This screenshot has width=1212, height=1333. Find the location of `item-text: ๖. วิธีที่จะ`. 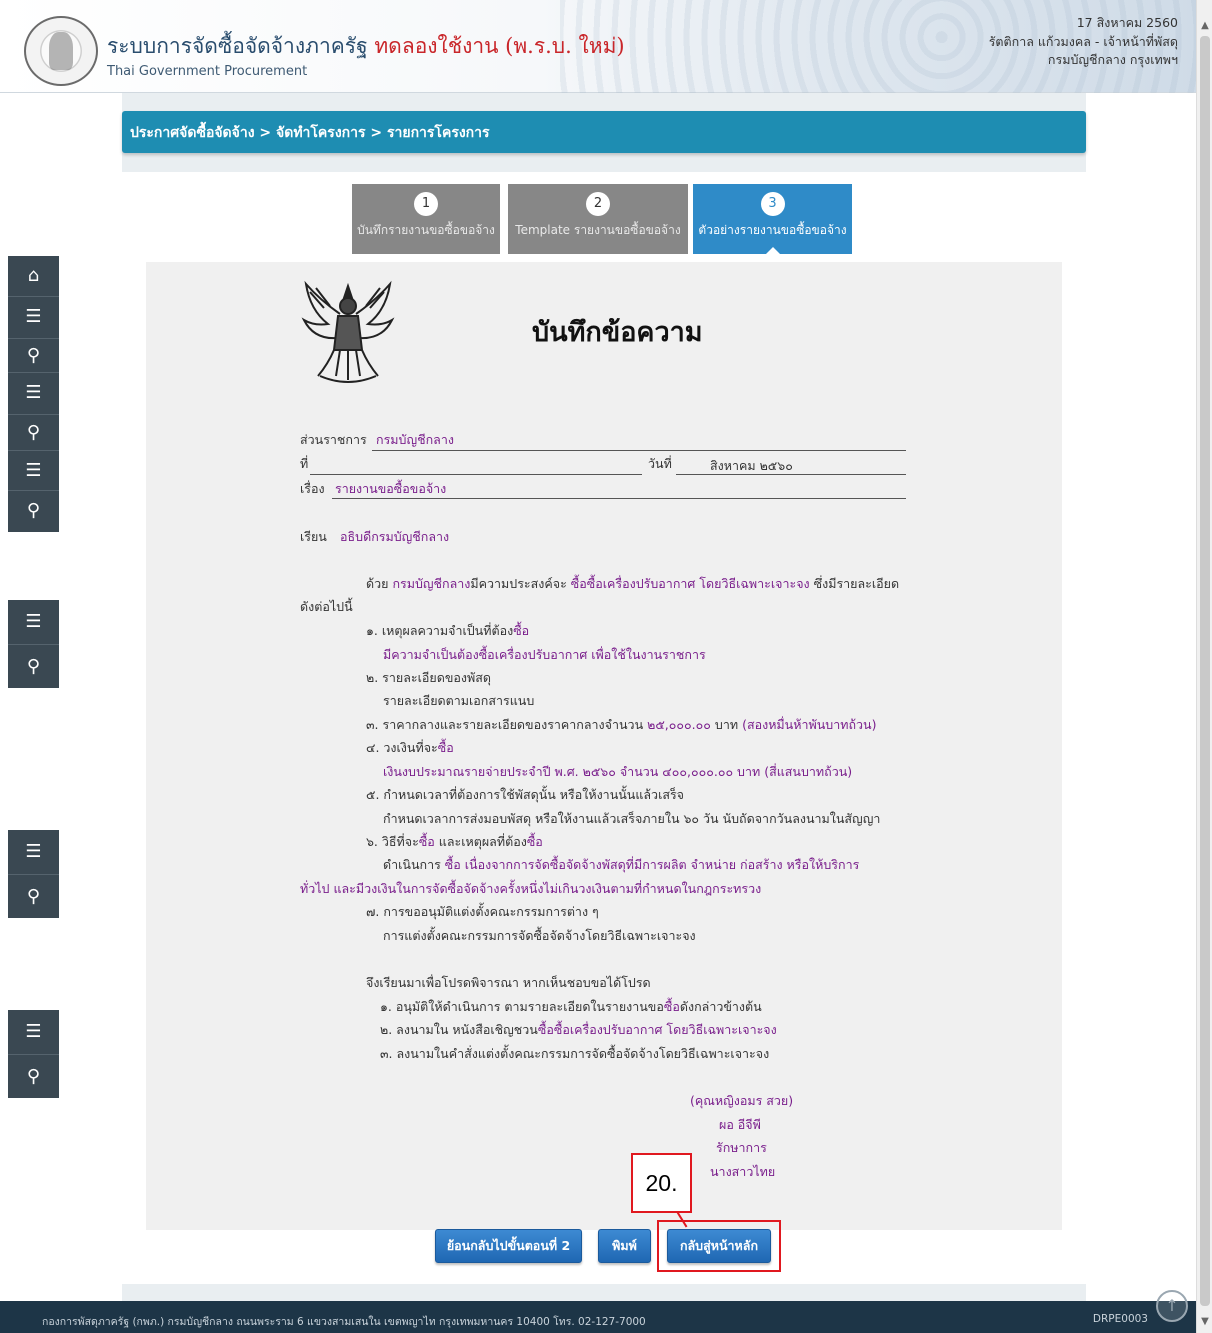

item-text: ๖. วิธีที่จะ is located at coordinates (392, 841).